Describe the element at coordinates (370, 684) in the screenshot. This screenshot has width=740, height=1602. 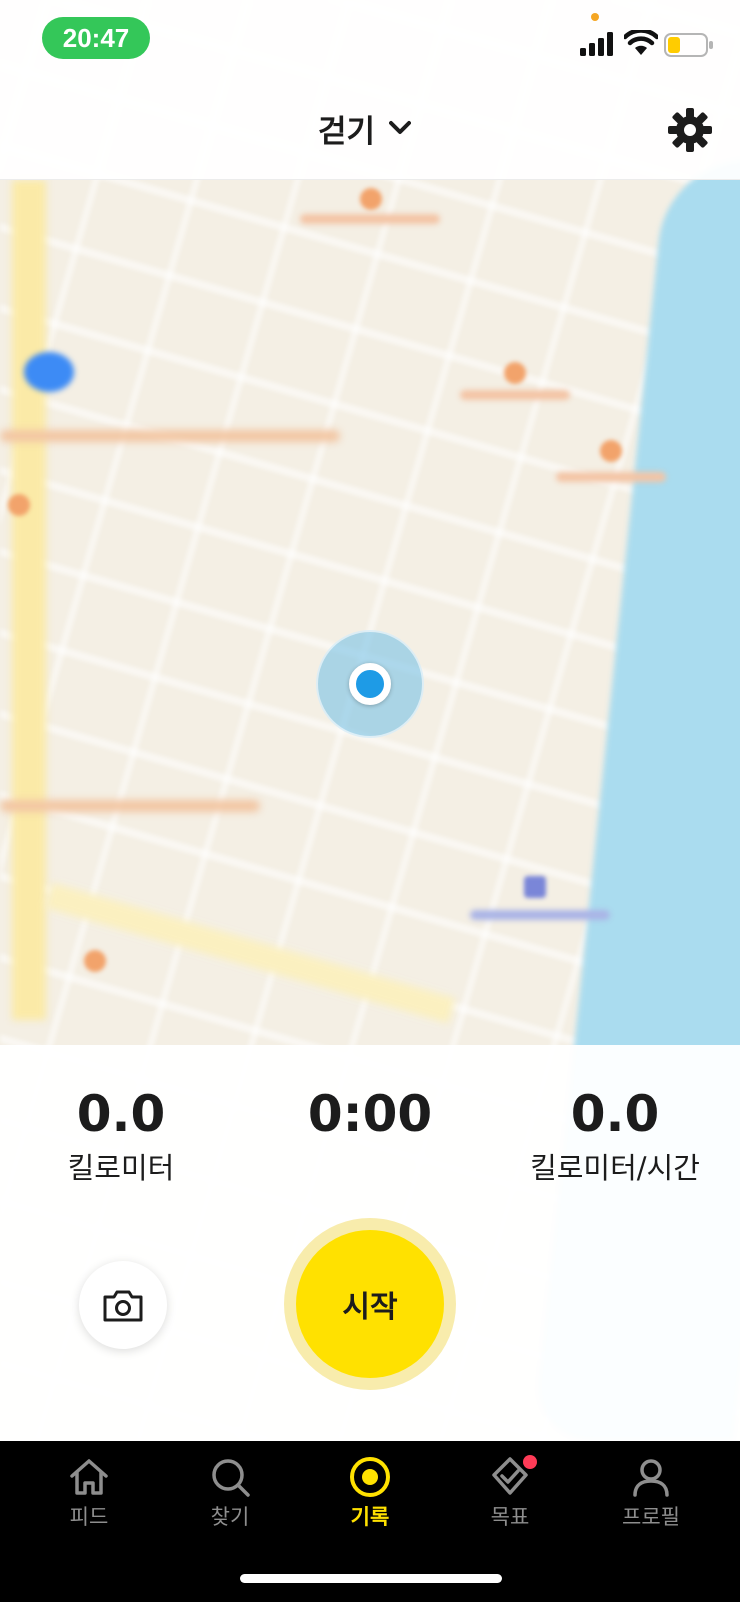
I see `current-location-dot` at that location.